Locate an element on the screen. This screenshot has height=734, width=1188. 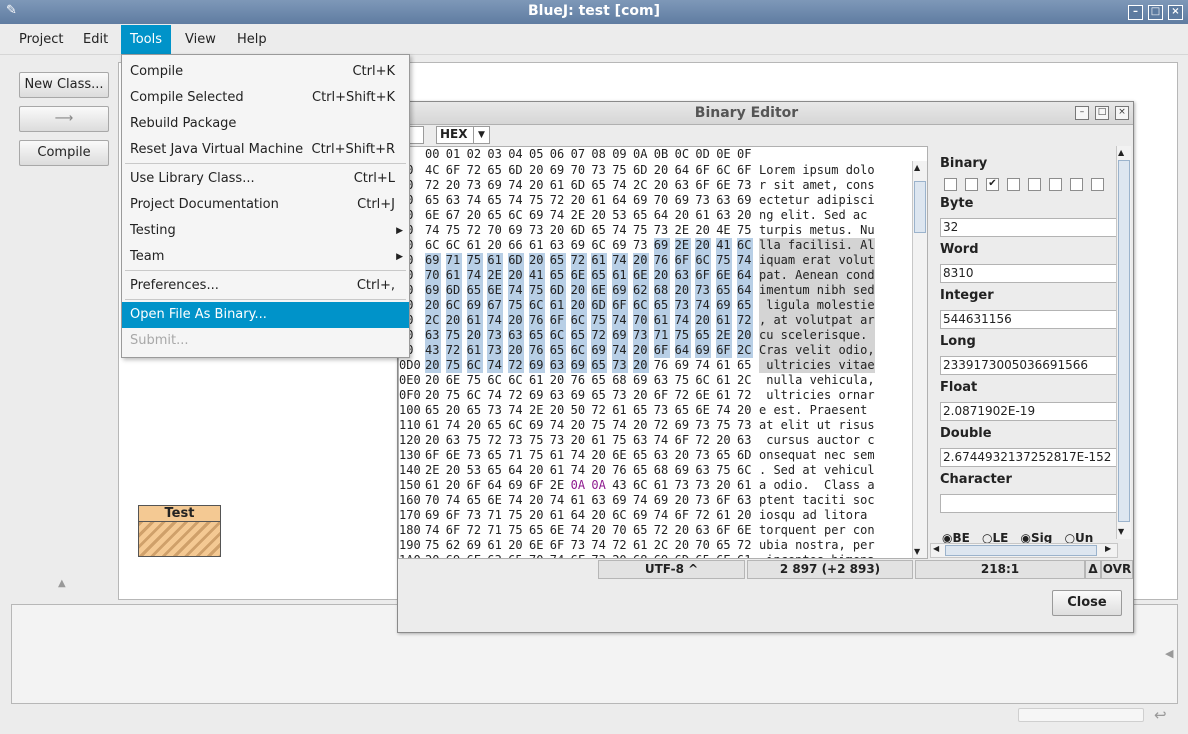
float-field: 2.0871902E-19 is located at coordinates (1031, 411).